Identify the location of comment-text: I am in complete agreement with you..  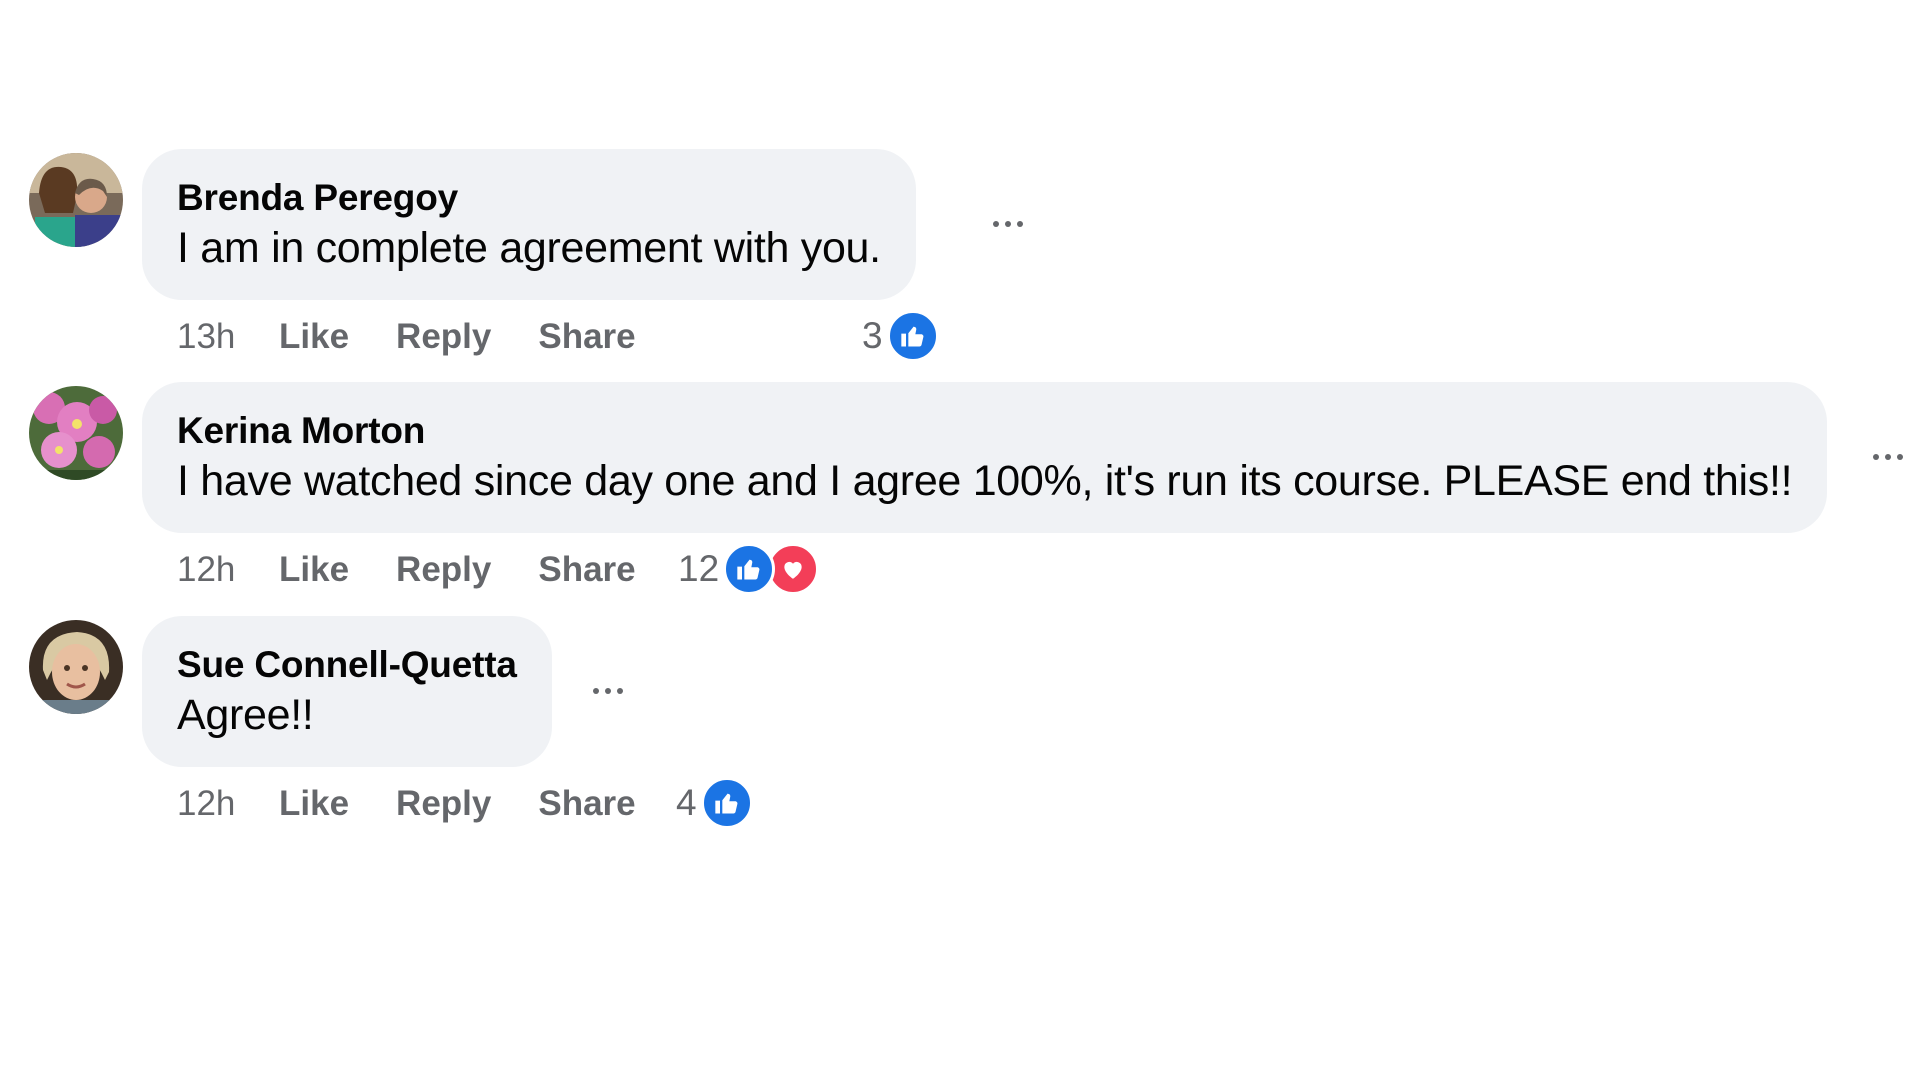
(529, 248).